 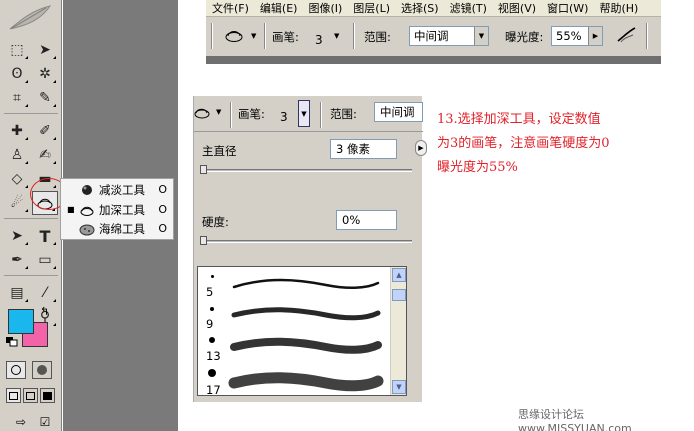 What do you see at coordinates (122, 228) in the screenshot?
I see `flyout-item-label: 海绵工具` at bounding box center [122, 228].